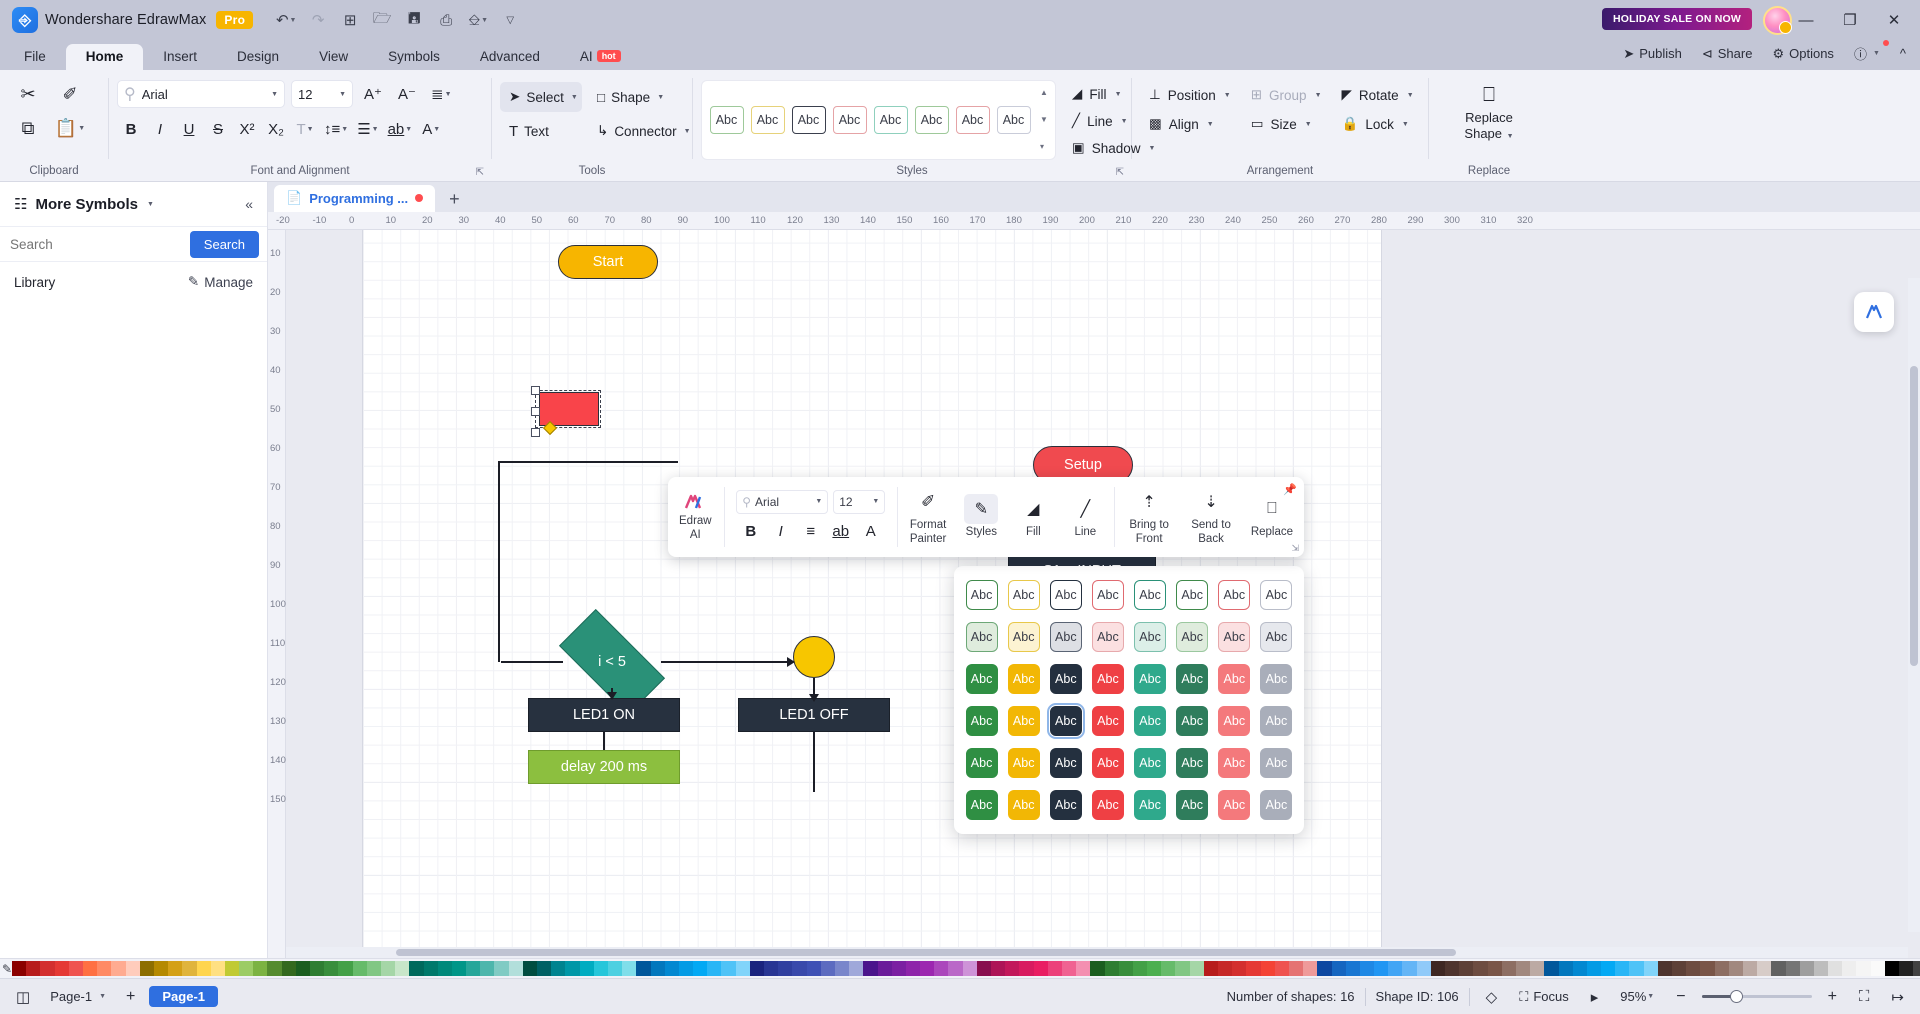 The height and width of the screenshot is (1014, 1920). I want to click on style-swatch: Abc, so click(726, 120).